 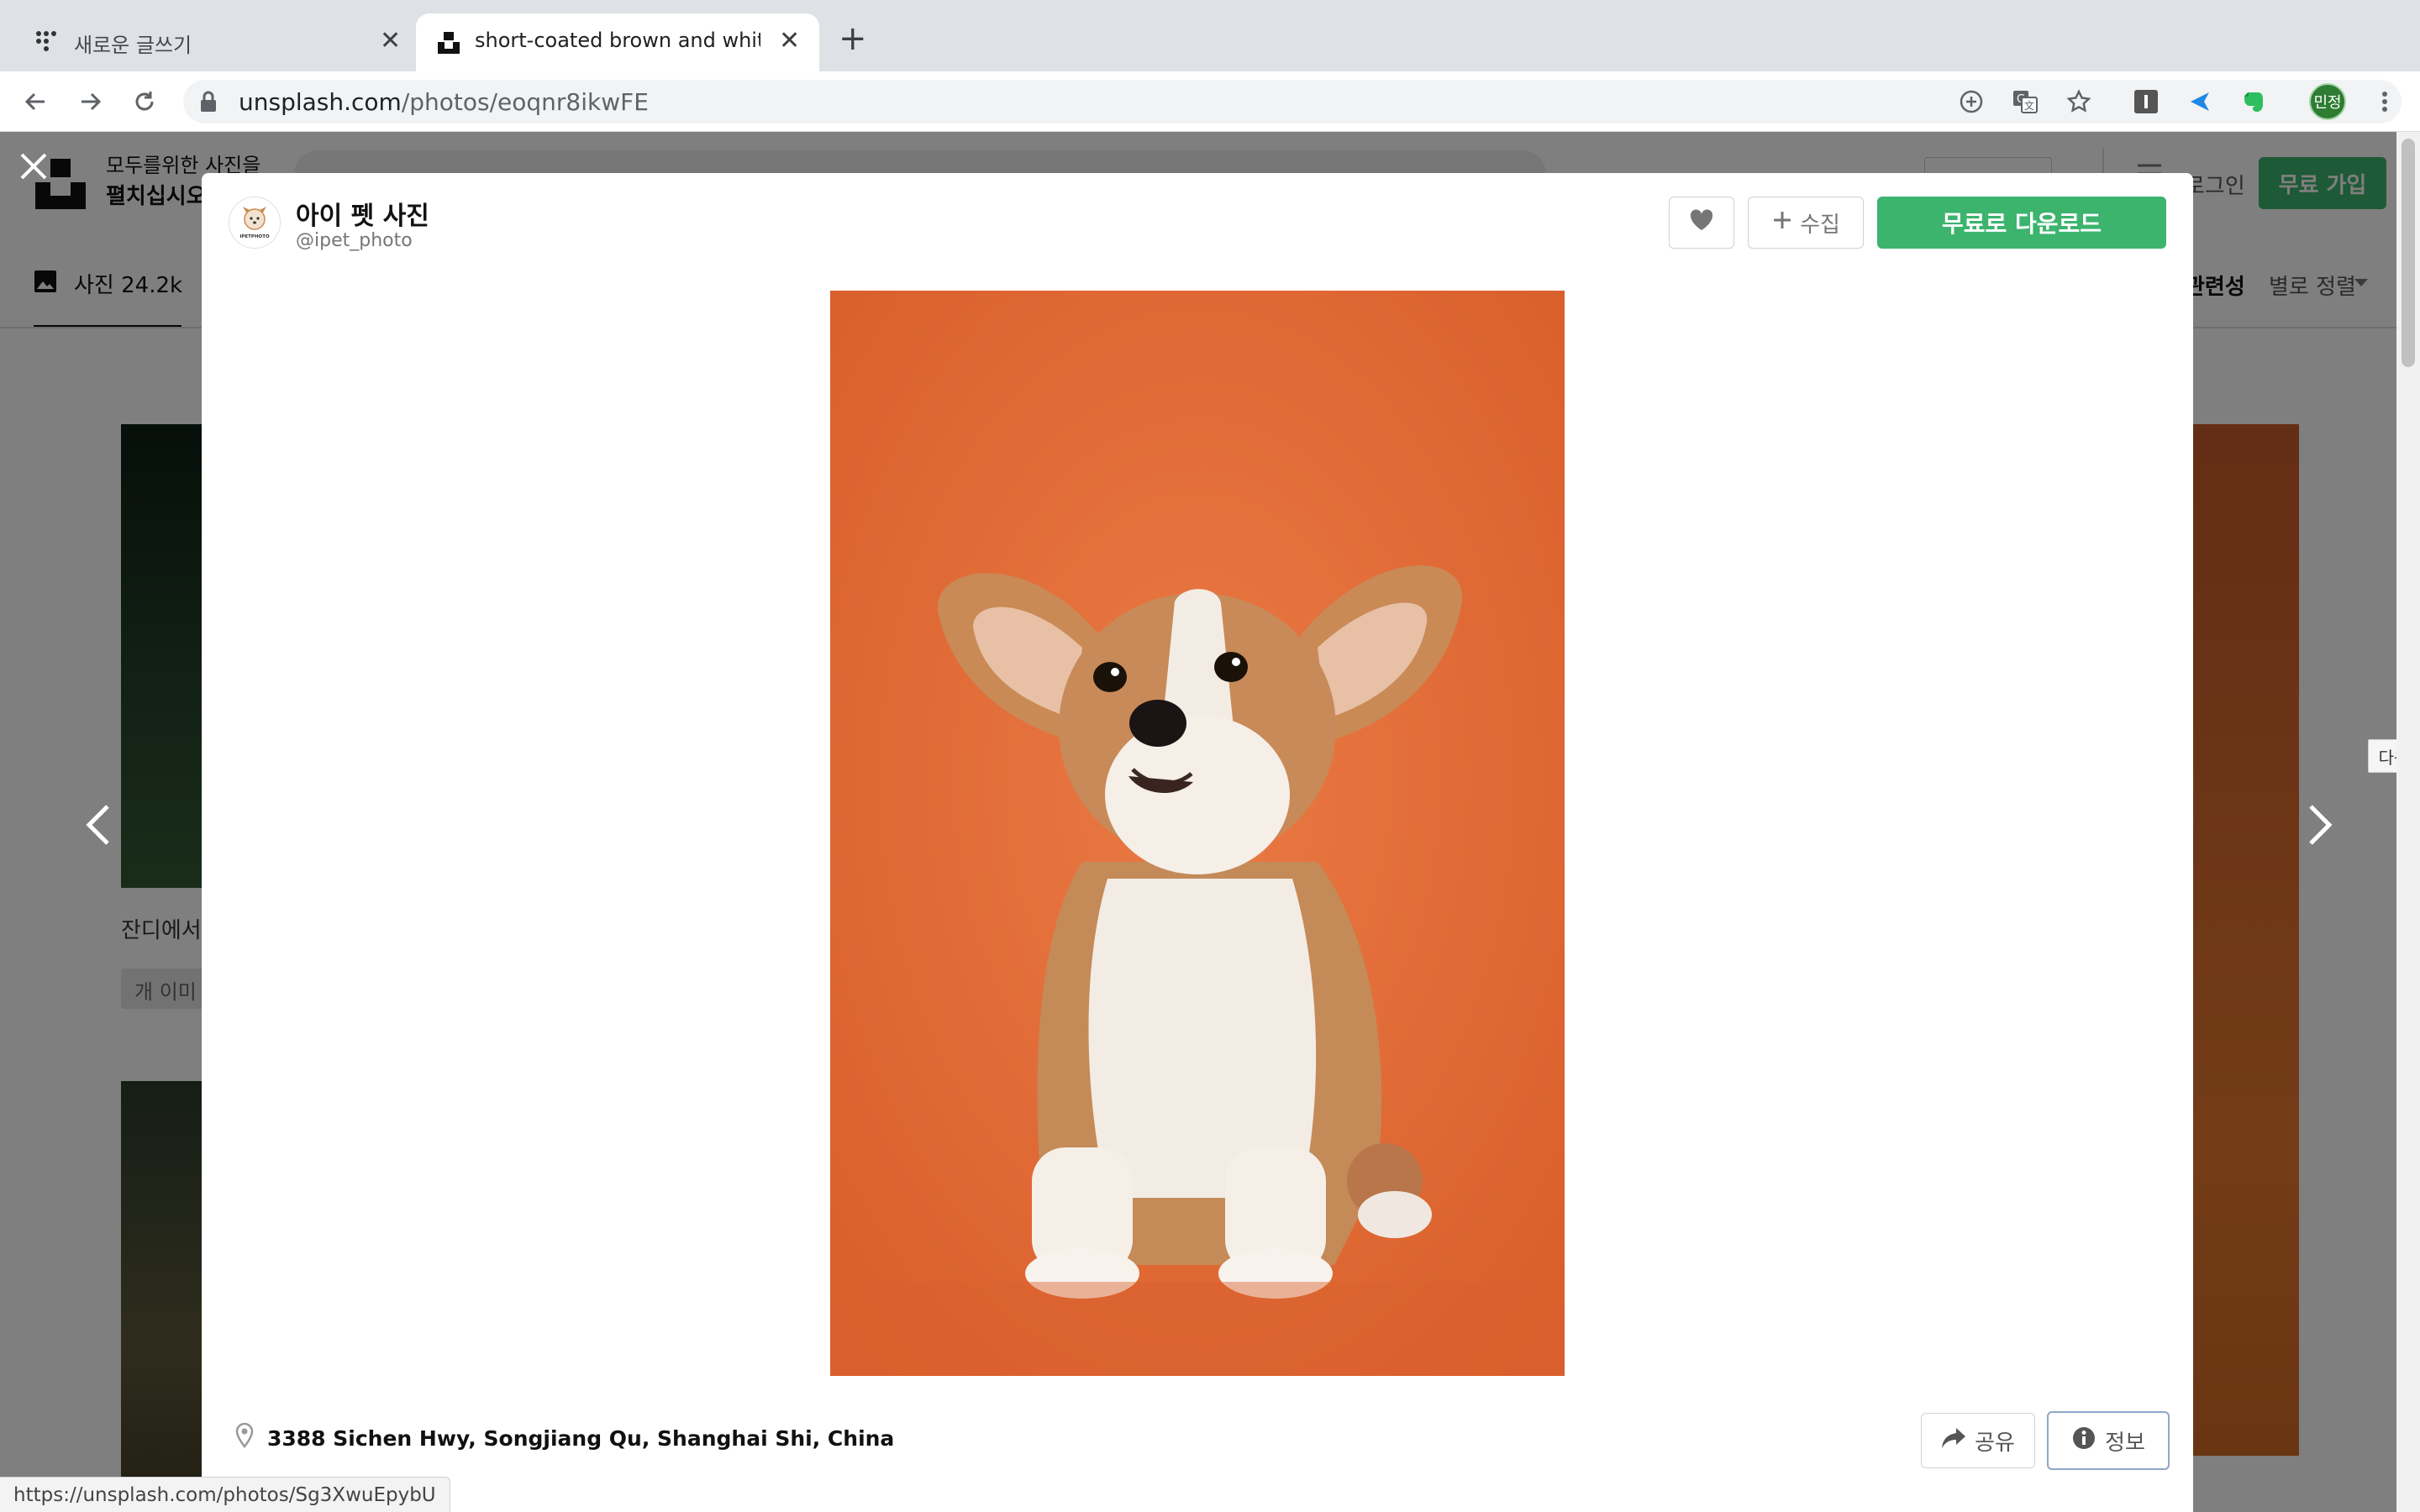 I want to click on heart-icon, so click(x=1701, y=223).